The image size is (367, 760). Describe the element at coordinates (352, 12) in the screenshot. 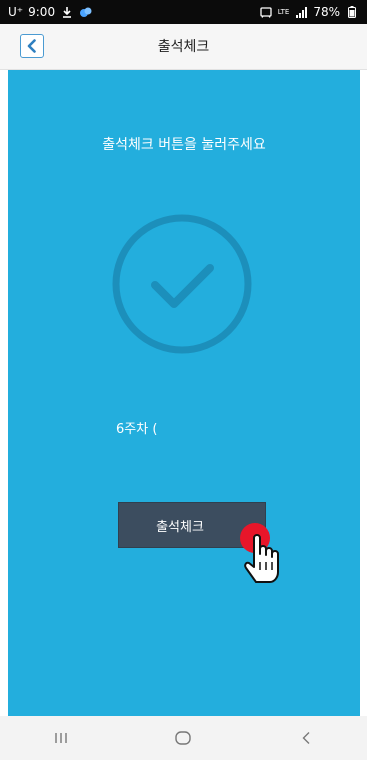

I see `battery-icon` at that location.